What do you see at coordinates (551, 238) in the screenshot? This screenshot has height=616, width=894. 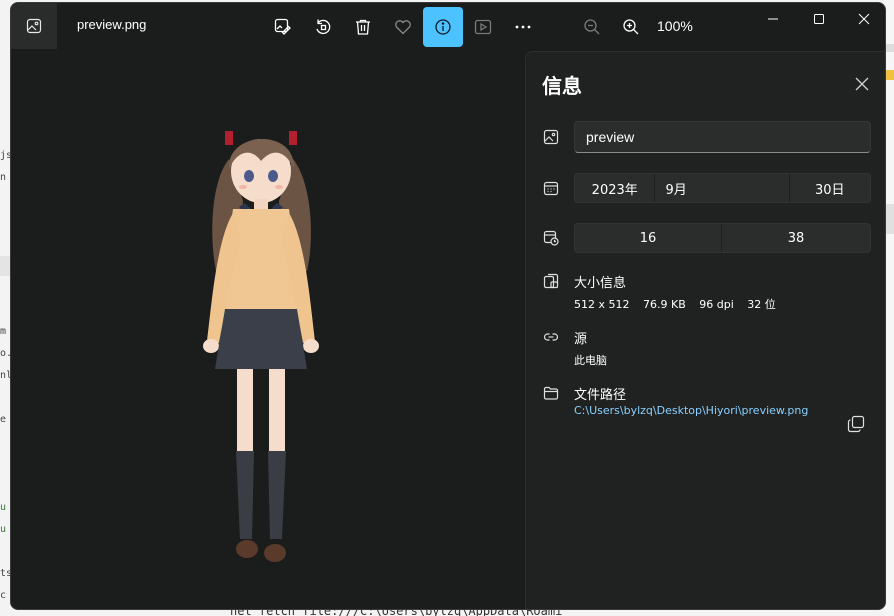 I see `clock-calendar-icon` at bounding box center [551, 238].